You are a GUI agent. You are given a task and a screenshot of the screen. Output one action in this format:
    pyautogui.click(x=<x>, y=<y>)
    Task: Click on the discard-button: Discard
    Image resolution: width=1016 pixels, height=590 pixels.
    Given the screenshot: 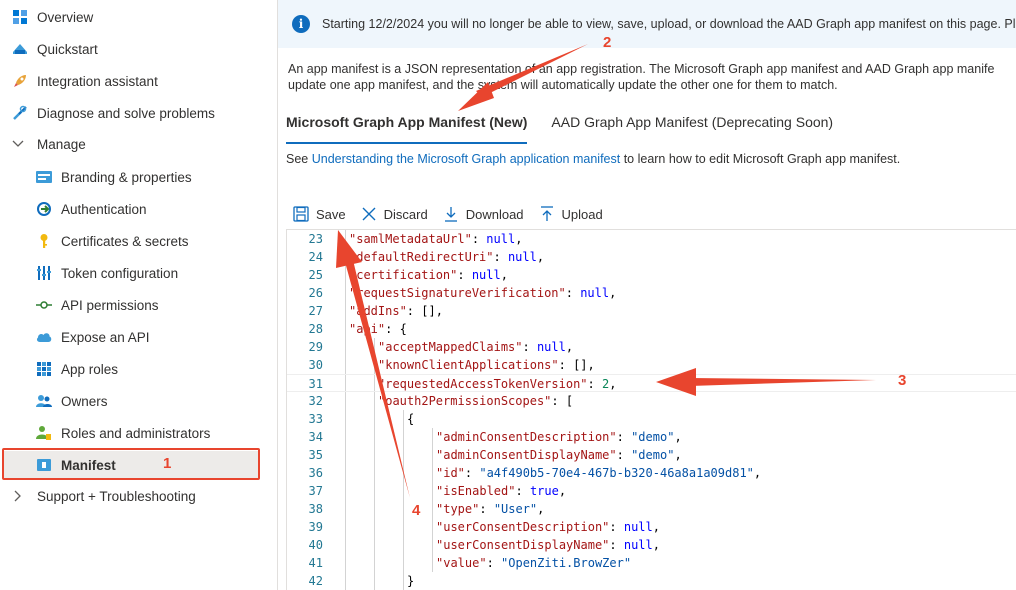 What is the action you would take?
    pyautogui.click(x=394, y=214)
    